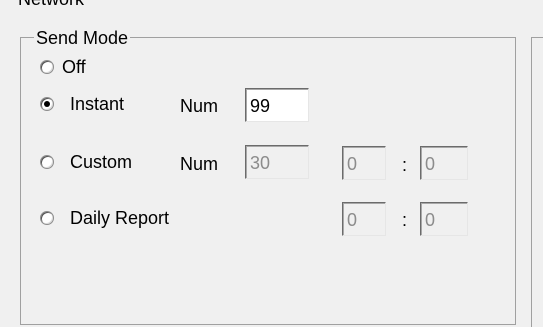  I want to click on radio-off-label: Off, so click(74, 67).